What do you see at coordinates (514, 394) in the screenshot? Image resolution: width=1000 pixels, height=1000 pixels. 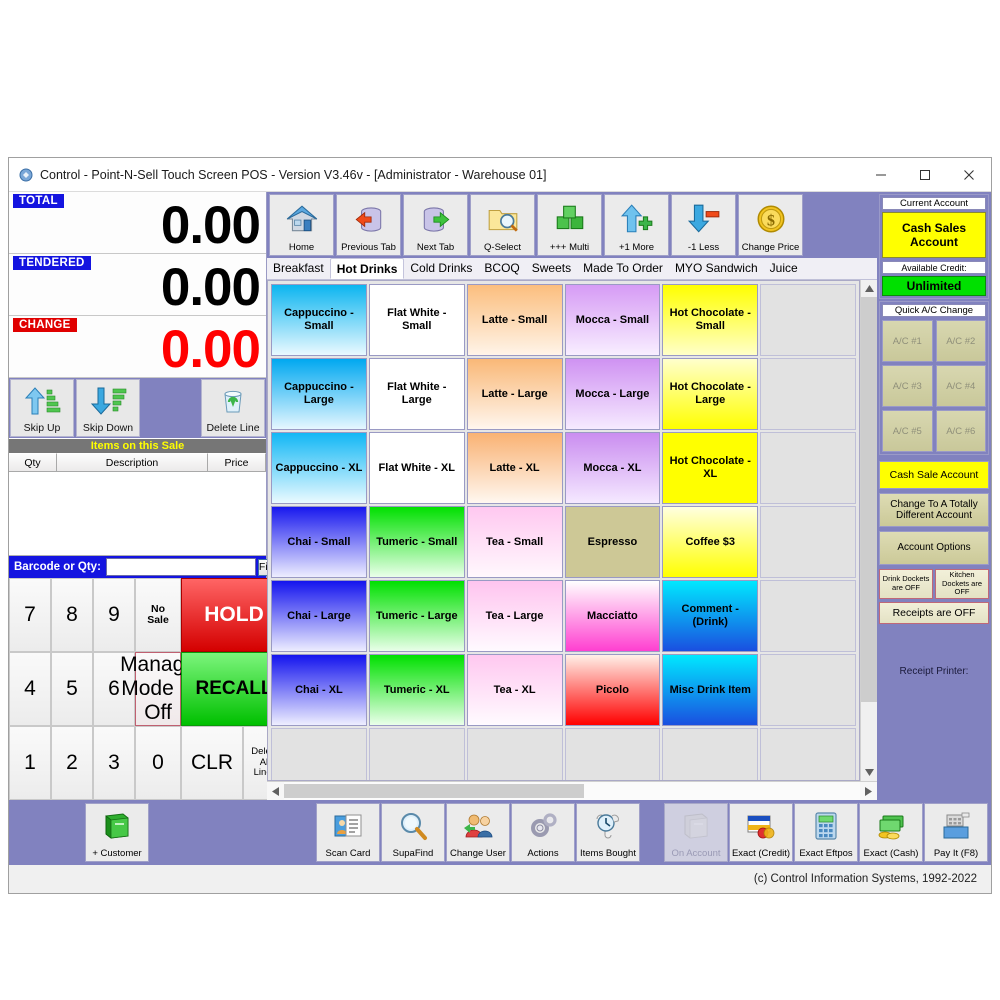 I see `product-button-latte-large: Latte - Large` at bounding box center [514, 394].